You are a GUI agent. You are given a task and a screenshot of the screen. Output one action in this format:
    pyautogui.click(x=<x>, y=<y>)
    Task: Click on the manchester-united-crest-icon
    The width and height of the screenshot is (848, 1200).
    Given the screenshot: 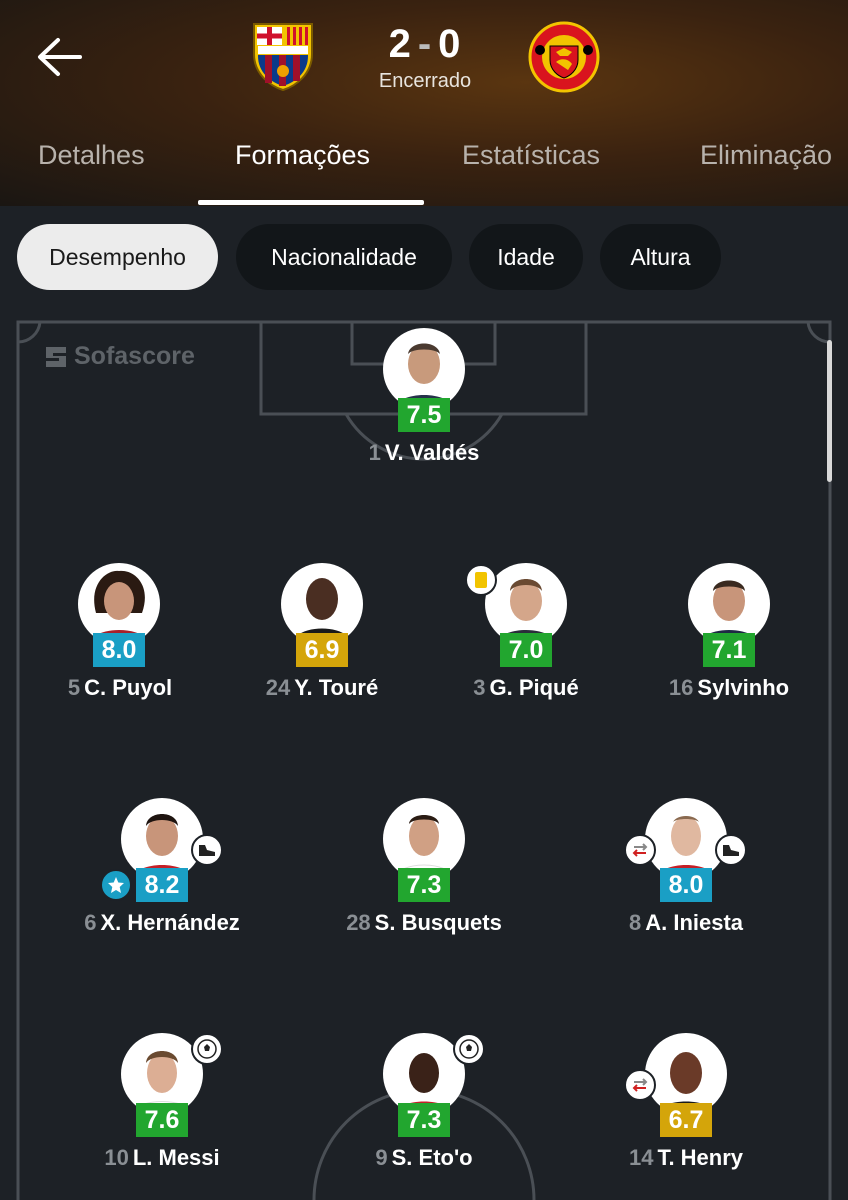 What is the action you would take?
    pyautogui.click(x=564, y=57)
    